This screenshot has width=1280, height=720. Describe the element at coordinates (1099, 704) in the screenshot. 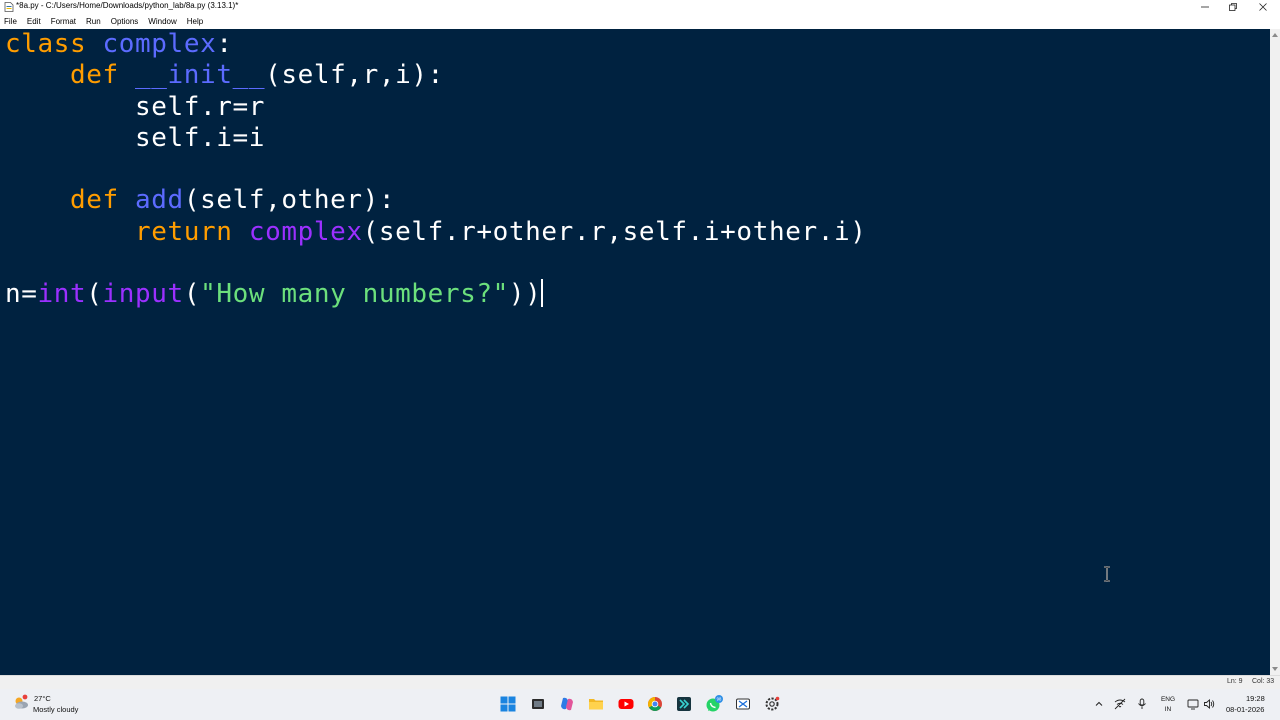

I see `show-hidden-icons-button` at that location.